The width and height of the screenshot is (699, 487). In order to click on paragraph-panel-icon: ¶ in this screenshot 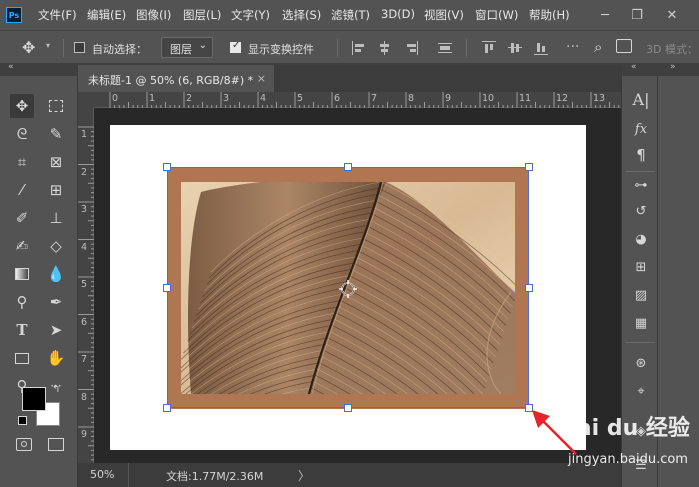, I will do `click(641, 155)`.